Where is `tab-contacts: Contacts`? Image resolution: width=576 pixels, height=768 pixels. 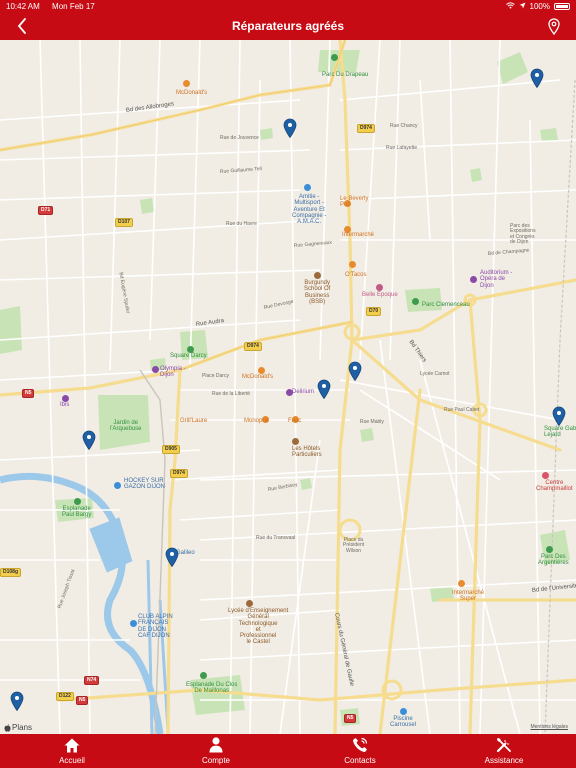
tab-contacts: Contacts is located at coordinates (360, 751).